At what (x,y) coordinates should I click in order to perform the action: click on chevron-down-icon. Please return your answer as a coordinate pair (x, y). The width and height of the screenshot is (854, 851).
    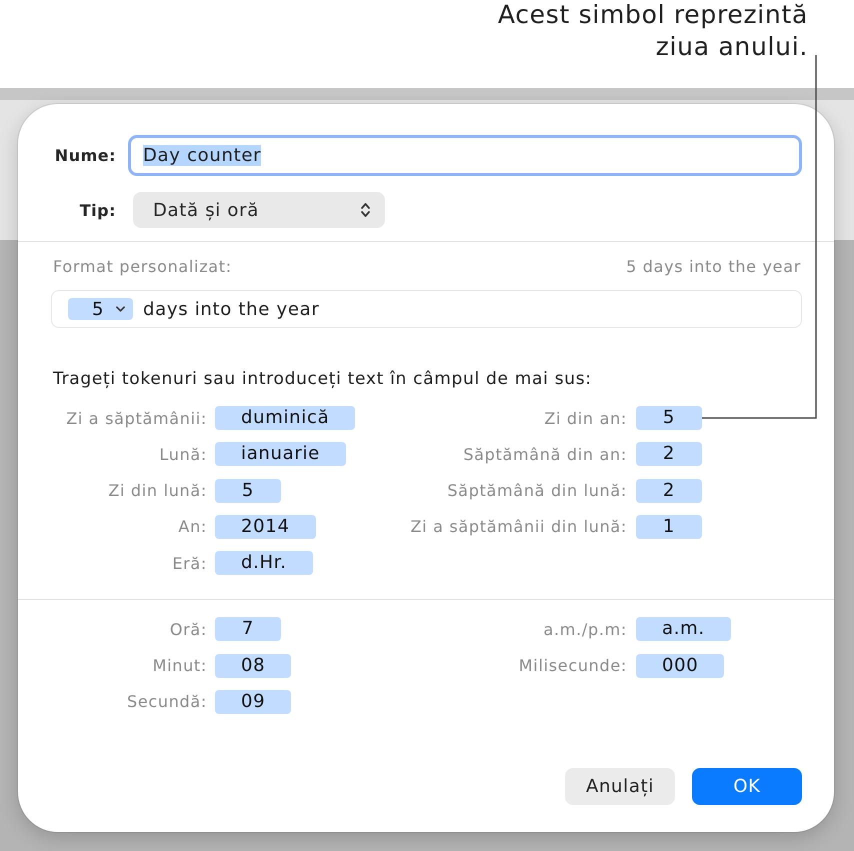
    Looking at the image, I should click on (121, 309).